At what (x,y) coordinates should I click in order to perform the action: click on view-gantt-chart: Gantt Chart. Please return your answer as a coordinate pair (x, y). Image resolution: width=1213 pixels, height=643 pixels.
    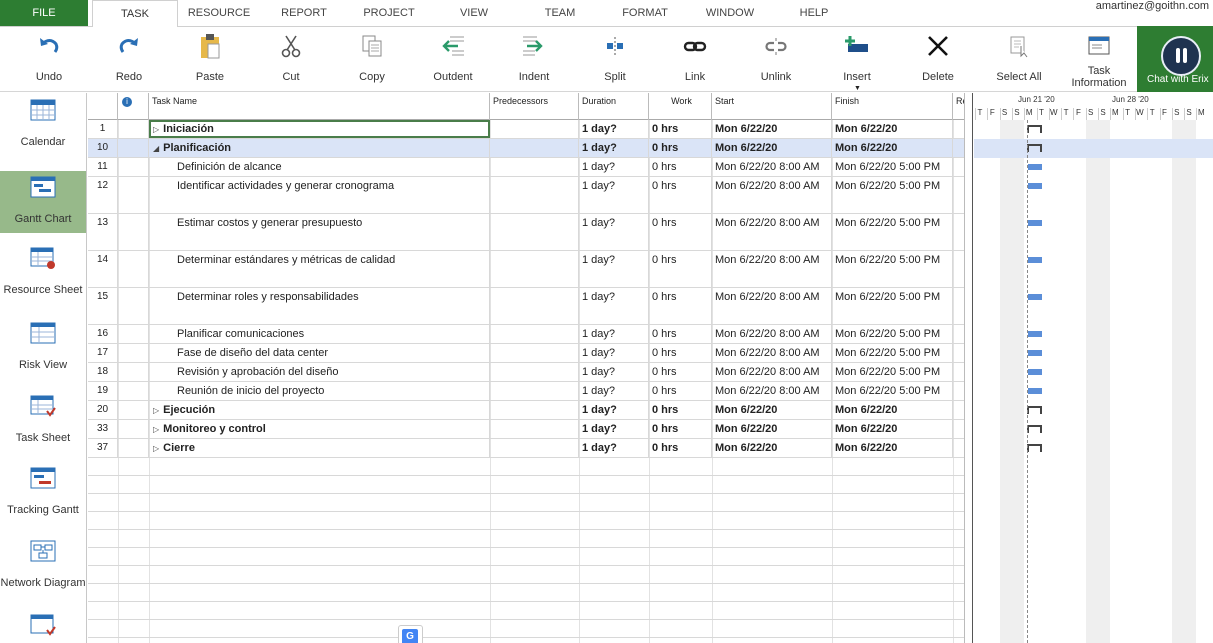
    Looking at the image, I should click on (43, 202).